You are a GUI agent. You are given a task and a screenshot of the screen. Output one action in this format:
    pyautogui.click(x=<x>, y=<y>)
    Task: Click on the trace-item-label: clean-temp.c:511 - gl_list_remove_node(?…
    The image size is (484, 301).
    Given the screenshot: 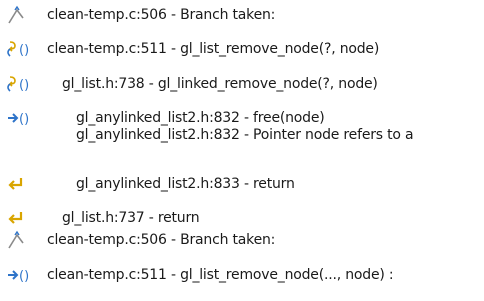 What is the action you would take?
    pyautogui.click(x=213, y=49)
    